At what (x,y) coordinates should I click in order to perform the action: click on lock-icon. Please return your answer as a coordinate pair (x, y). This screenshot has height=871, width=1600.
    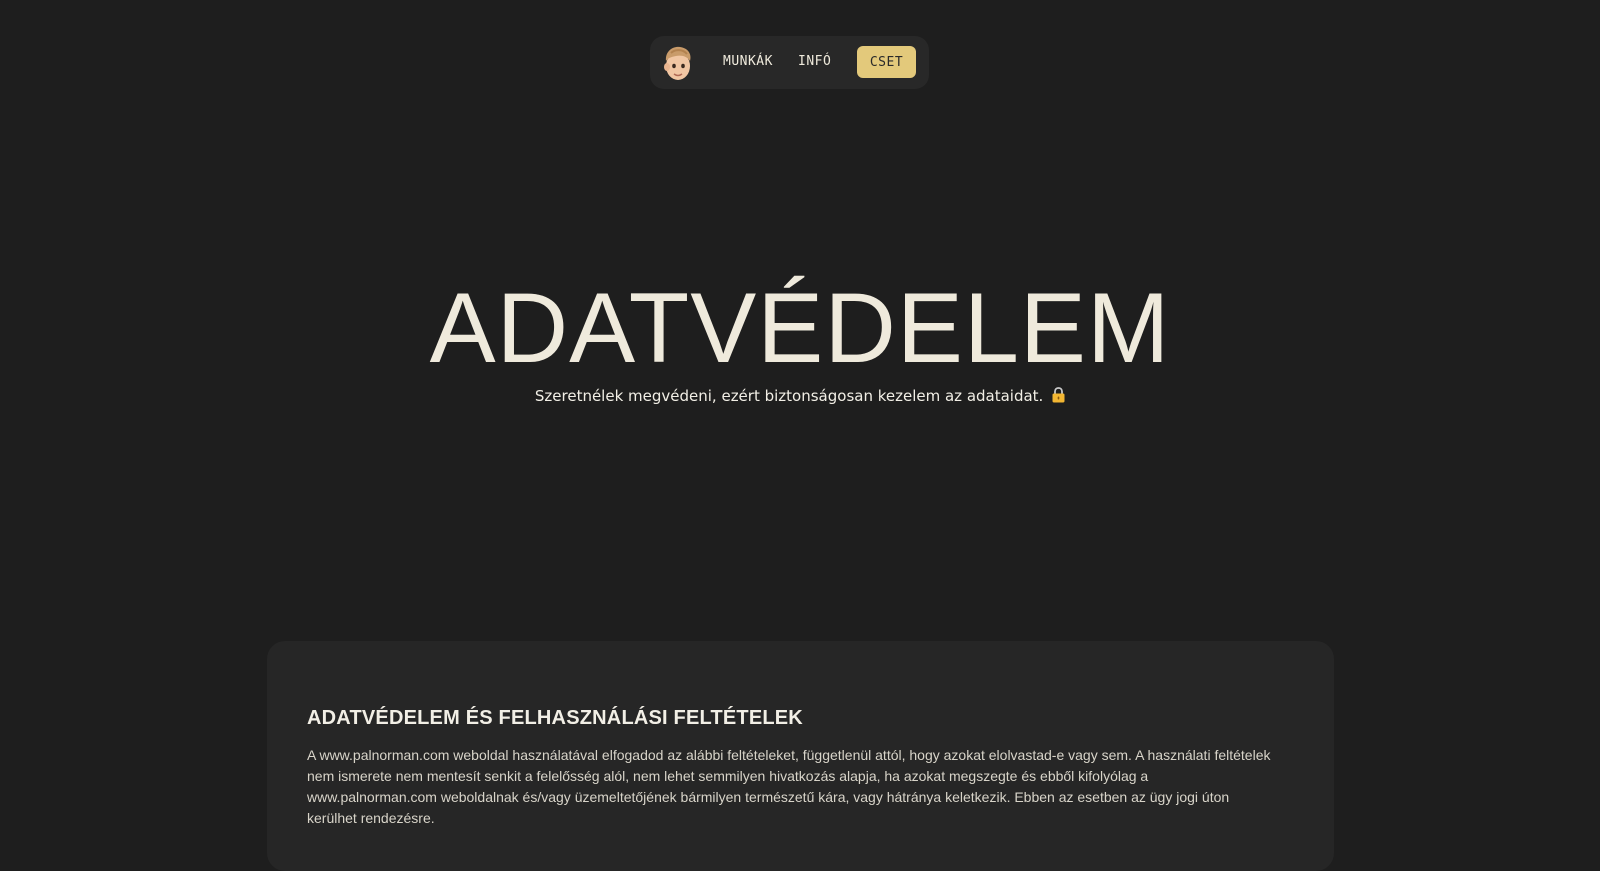
    Looking at the image, I should click on (1058, 395).